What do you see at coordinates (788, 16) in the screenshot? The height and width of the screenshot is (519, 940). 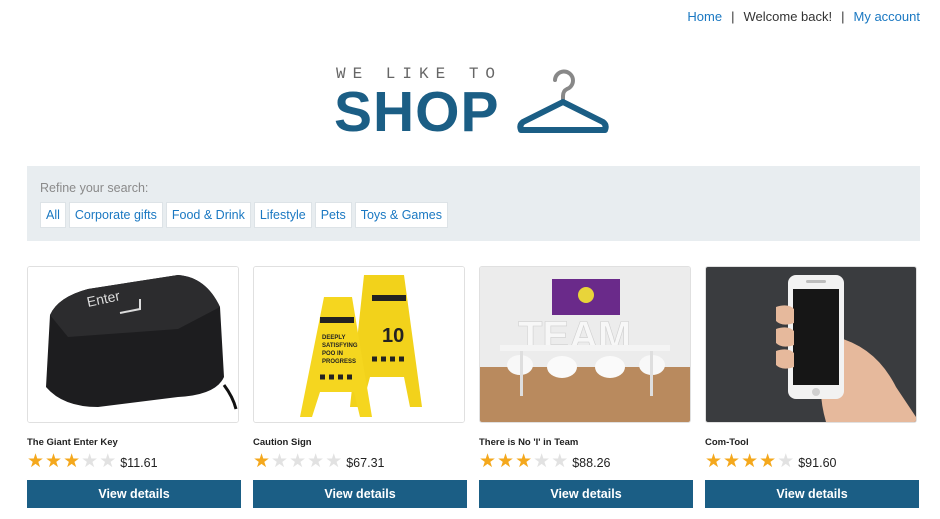 I see `welcome-text: Welcome back!` at bounding box center [788, 16].